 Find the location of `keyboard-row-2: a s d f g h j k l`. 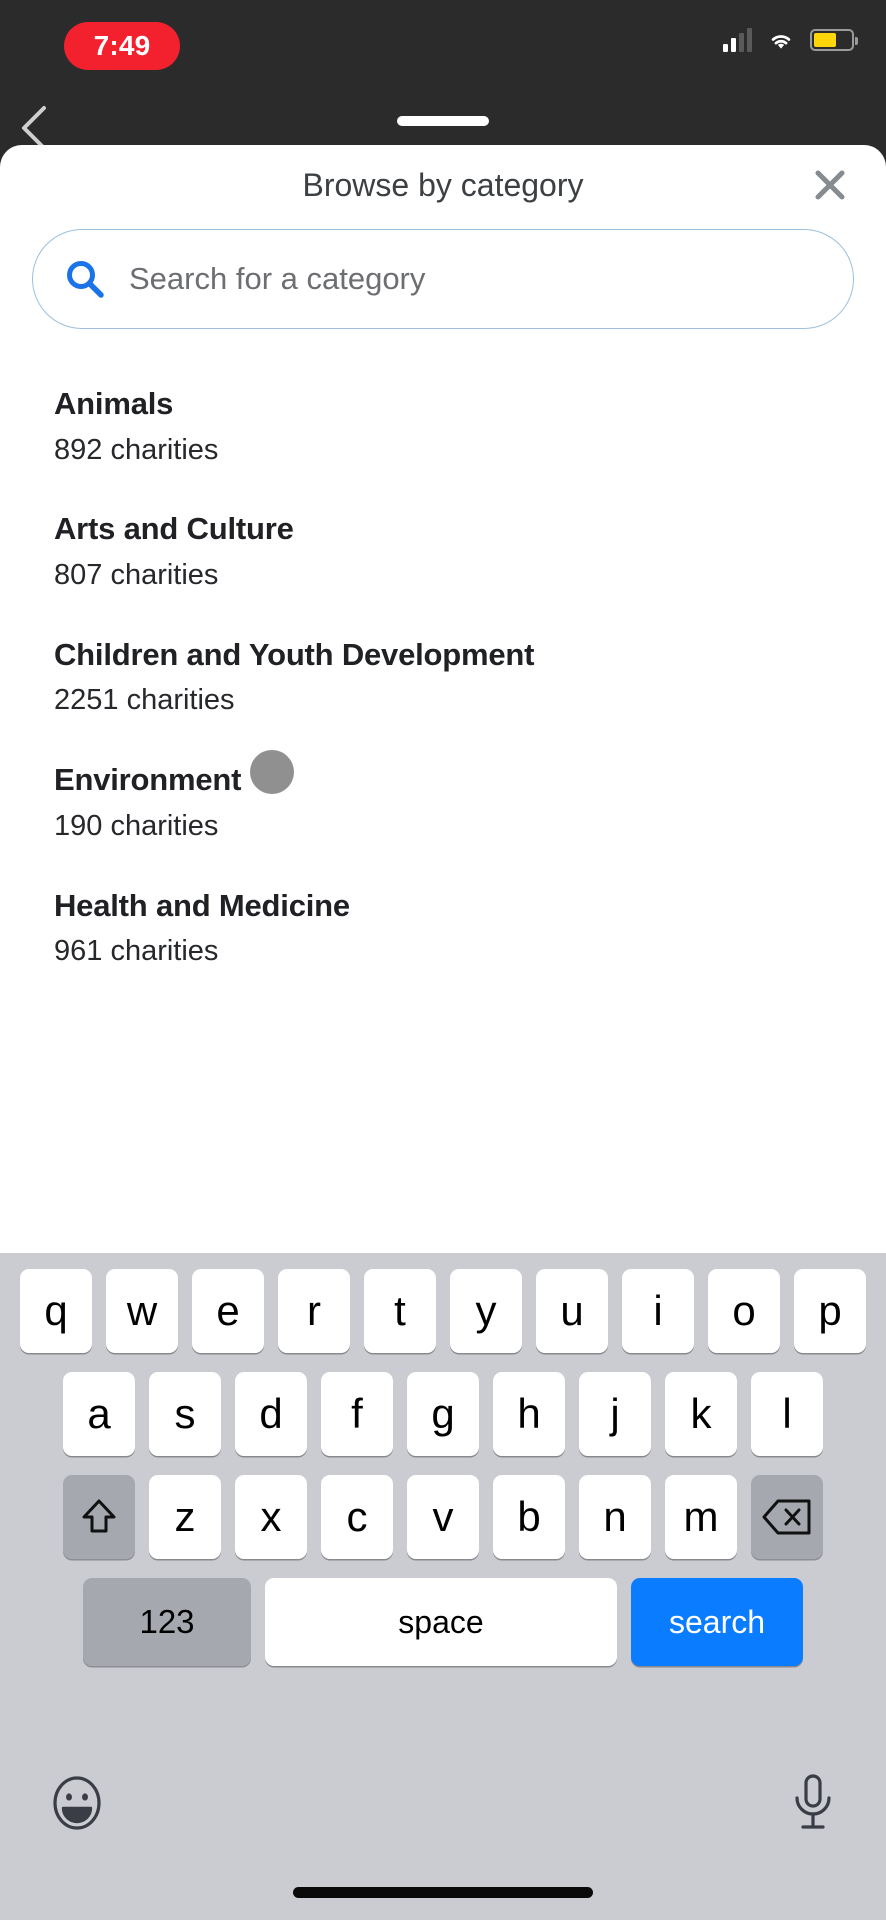

keyboard-row-2: a s d f g h j k l is located at coordinates (443, 1414).